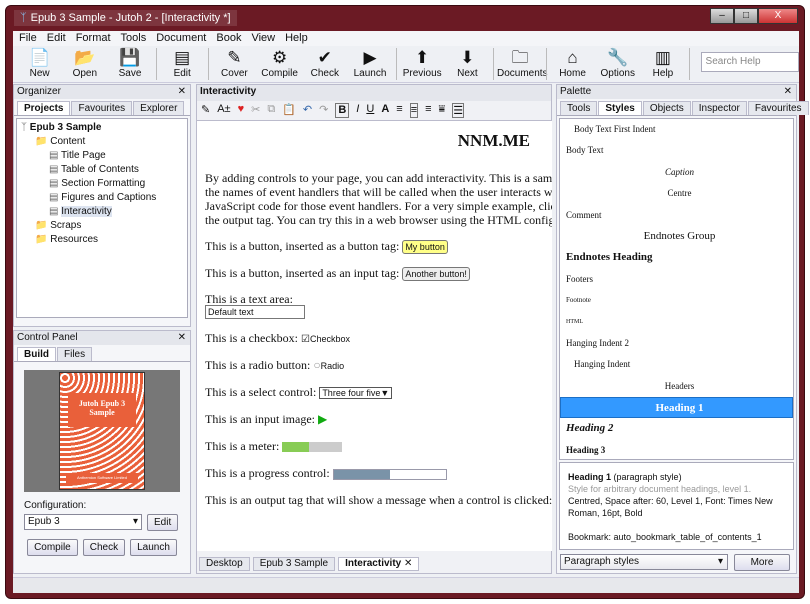 This screenshot has height=604, width=810. What do you see at coordinates (223, 110) in the screenshot?
I see `font-size-icon: A±` at bounding box center [223, 110].